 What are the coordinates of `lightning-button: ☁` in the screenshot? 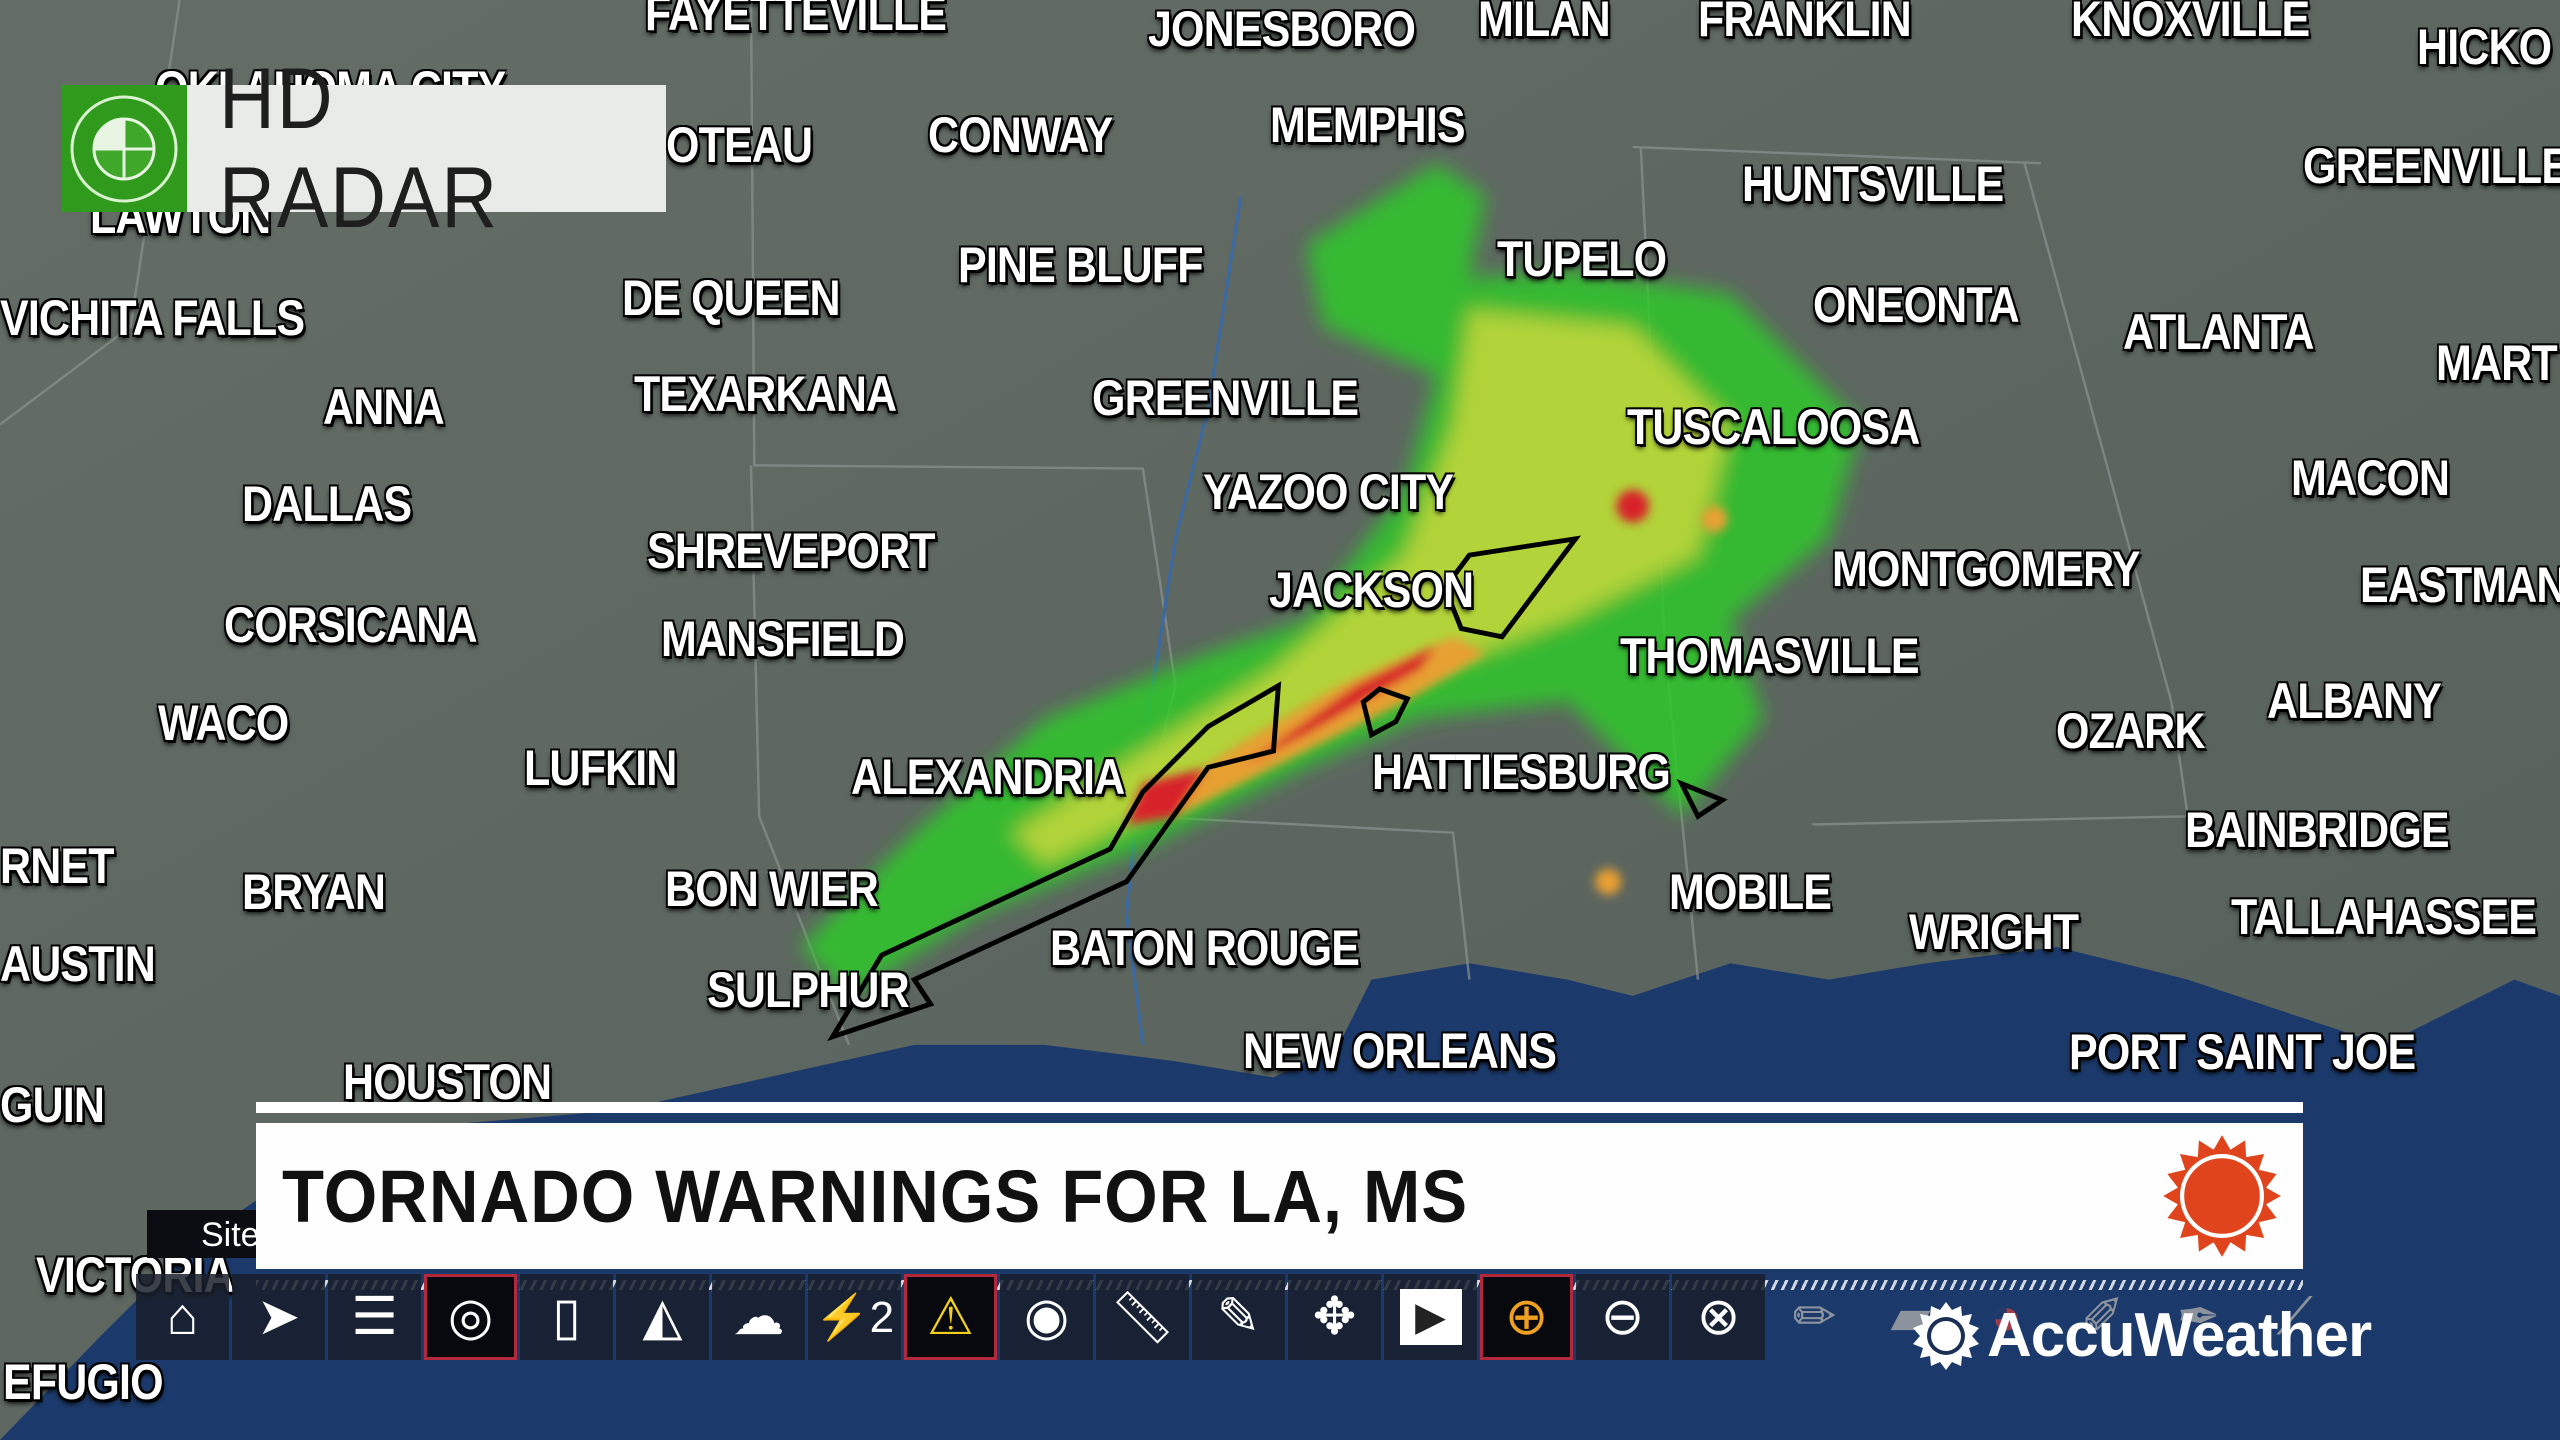 It's located at (758, 1317).